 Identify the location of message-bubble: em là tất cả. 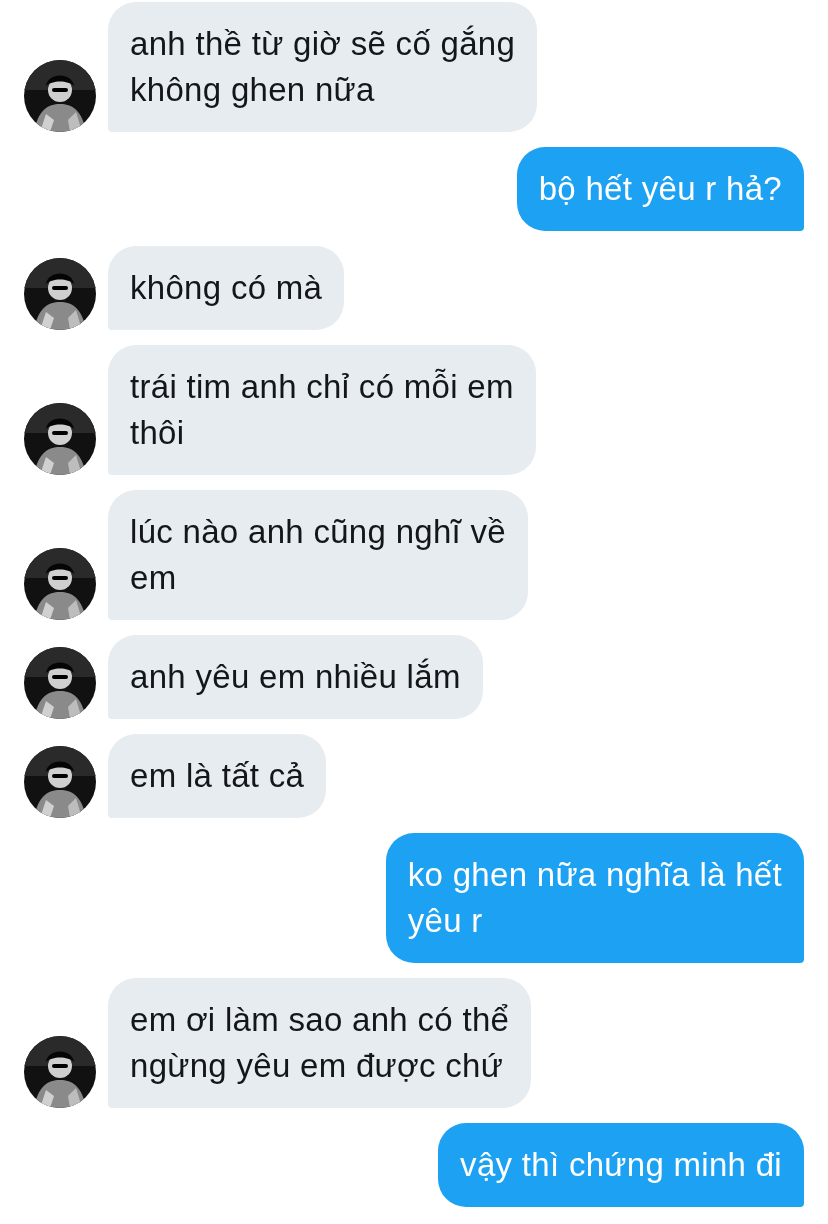
(217, 776).